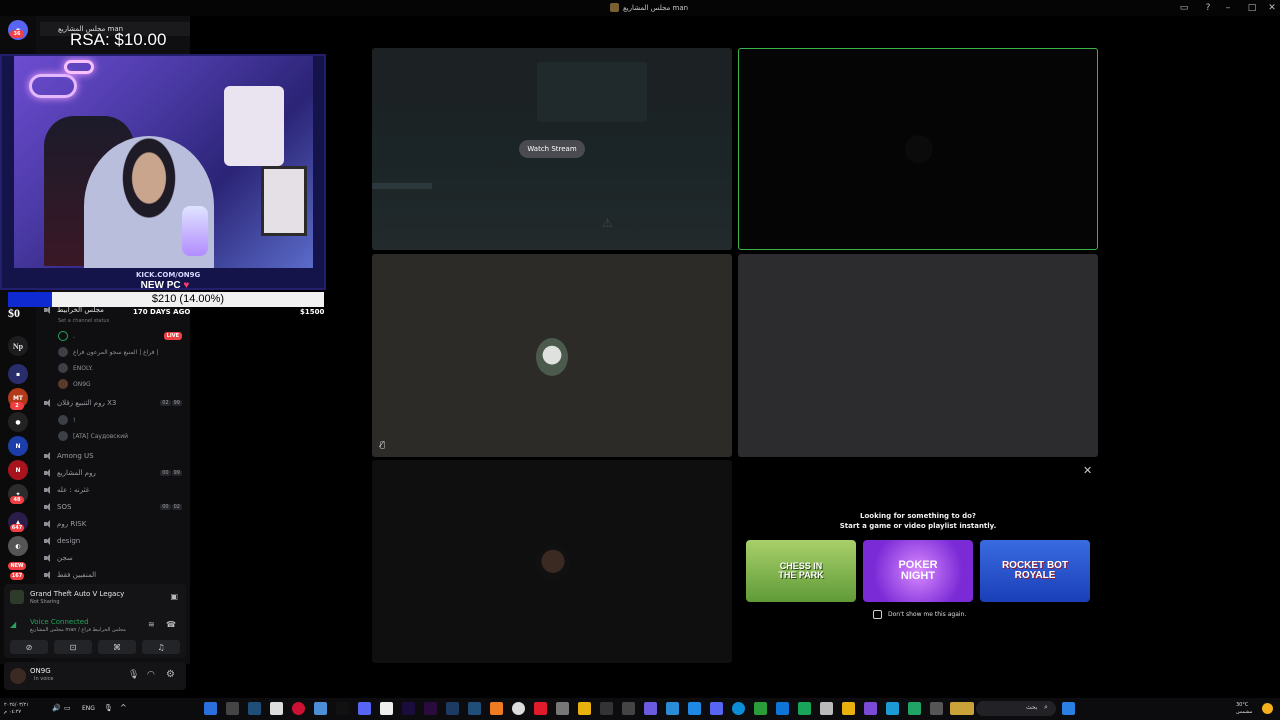 This screenshot has width=1280, height=720. Describe the element at coordinates (877, 614) in the screenshot. I see `dont-show-checkbox` at that location.